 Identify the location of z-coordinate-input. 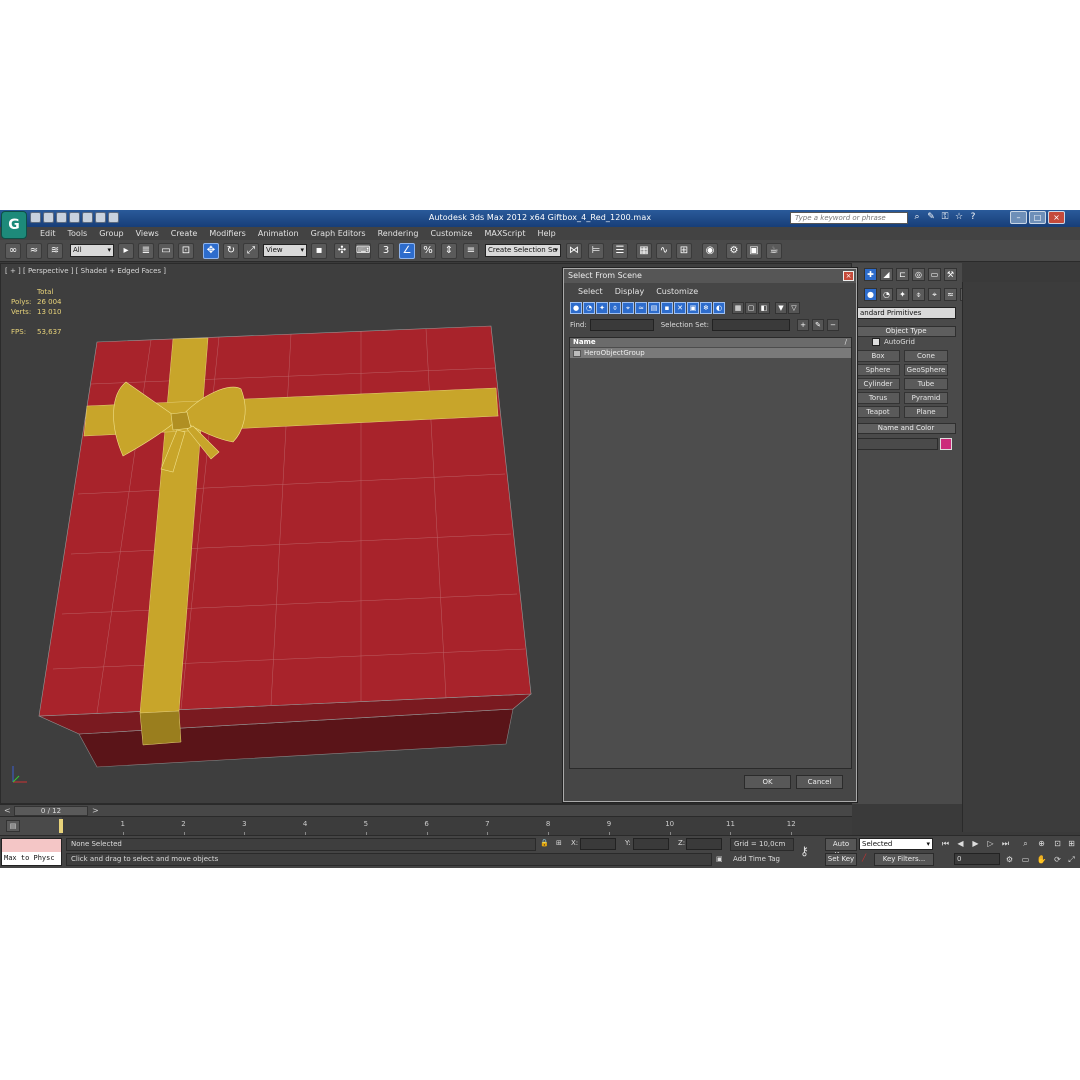
(704, 844).